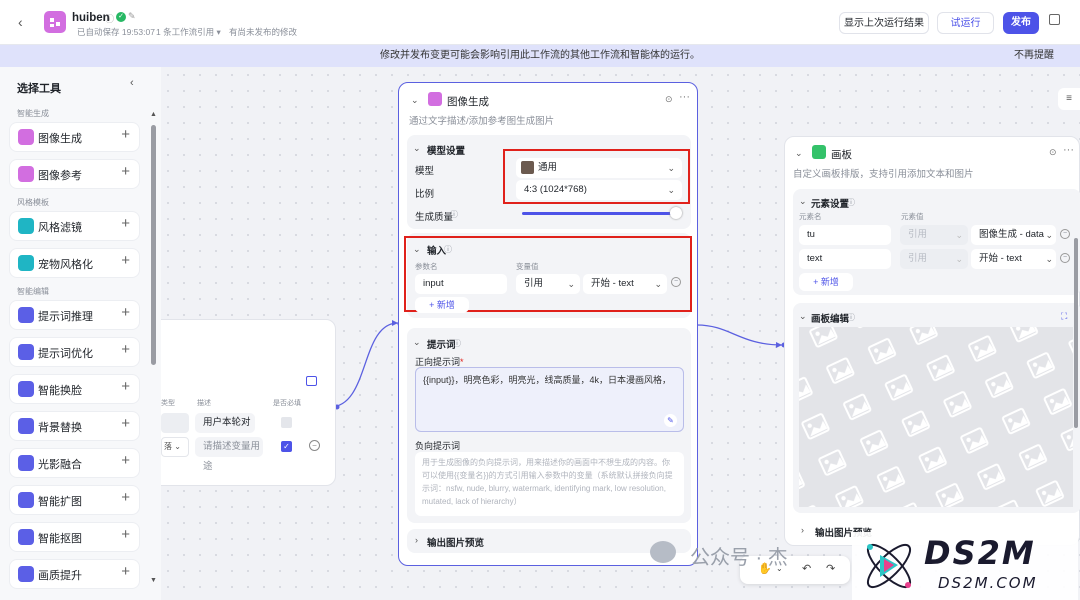 The width and height of the screenshot is (1080, 600). I want to click on param-name-input: input, so click(461, 284).